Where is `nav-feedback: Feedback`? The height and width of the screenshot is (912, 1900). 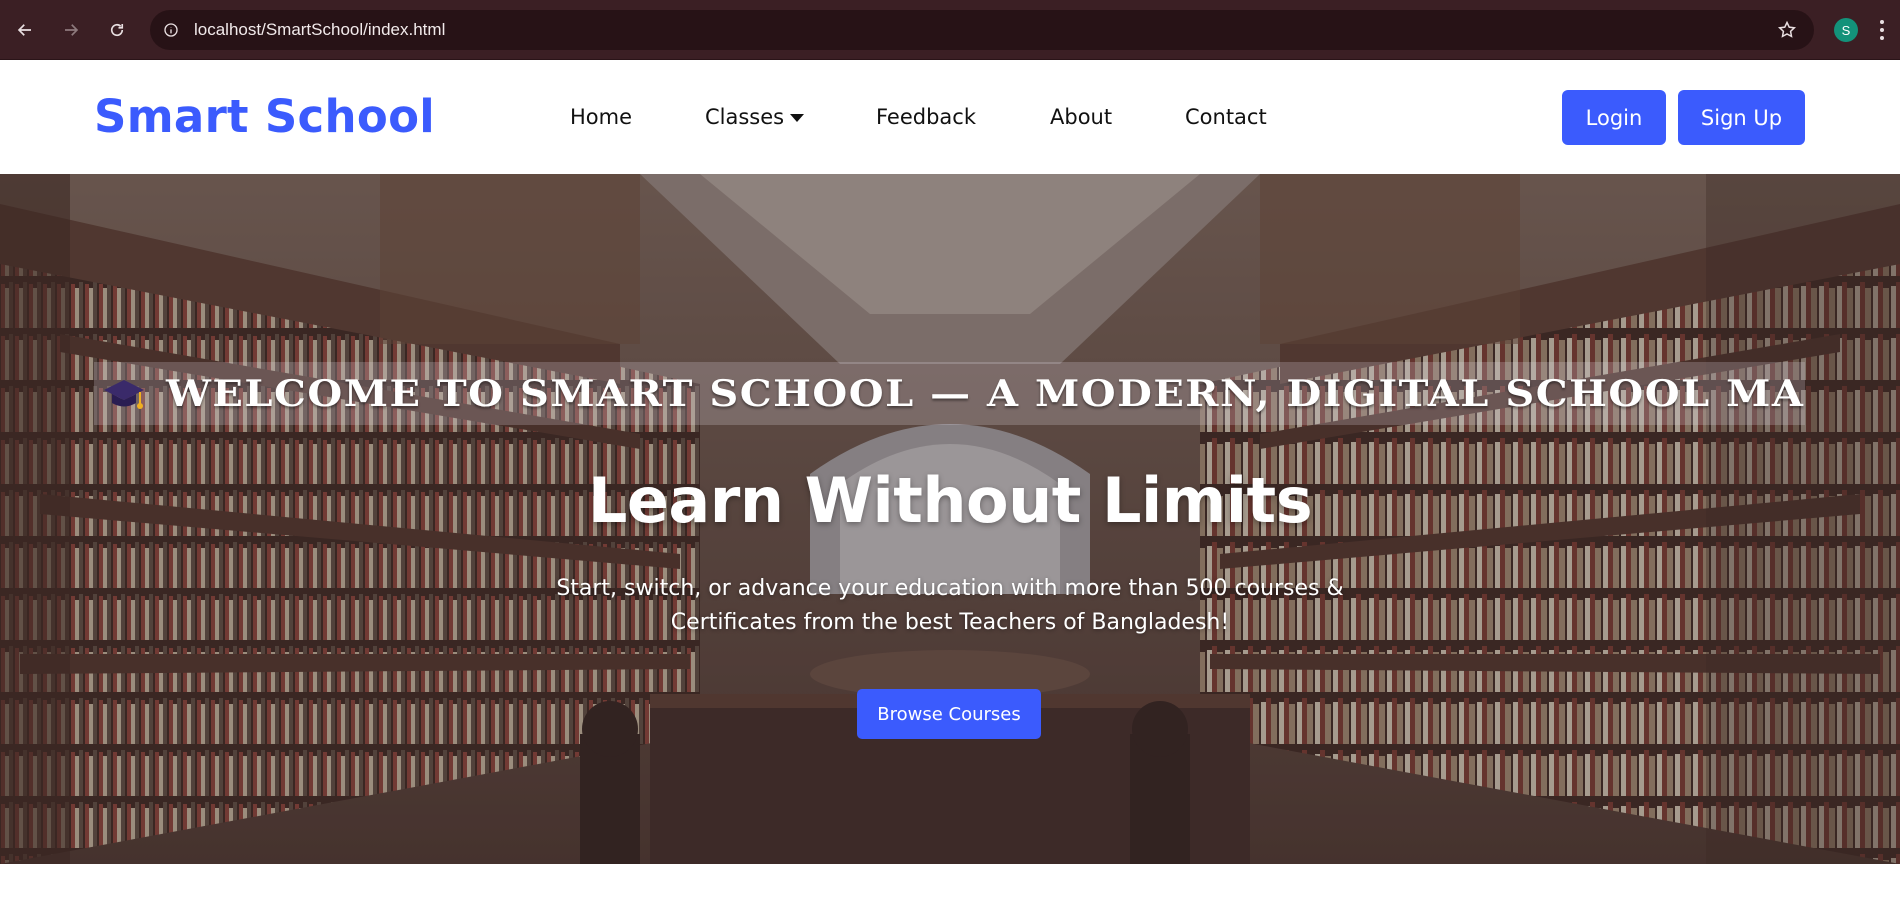 nav-feedback: Feedback is located at coordinates (926, 117).